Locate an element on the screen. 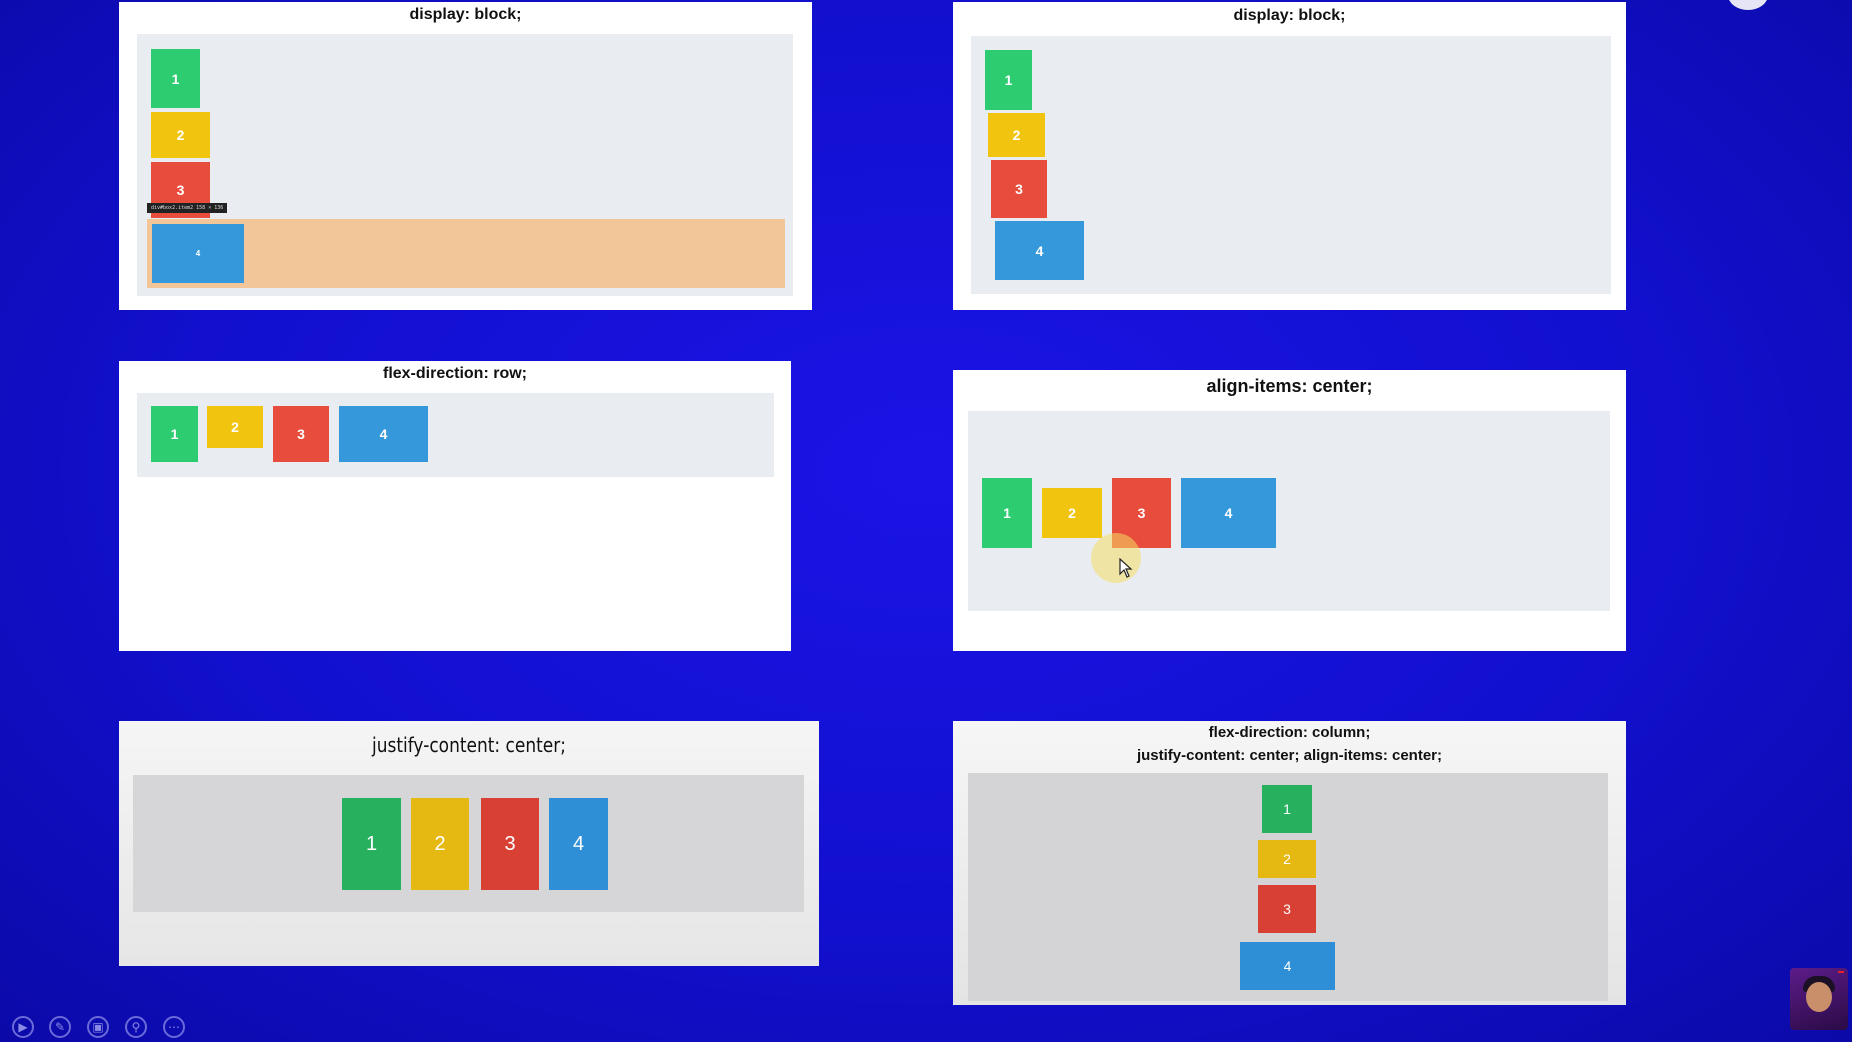 Image resolution: width=1852 pixels, height=1042 pixels. pen-icon: ✎ is located at coordinates (60, 1027).